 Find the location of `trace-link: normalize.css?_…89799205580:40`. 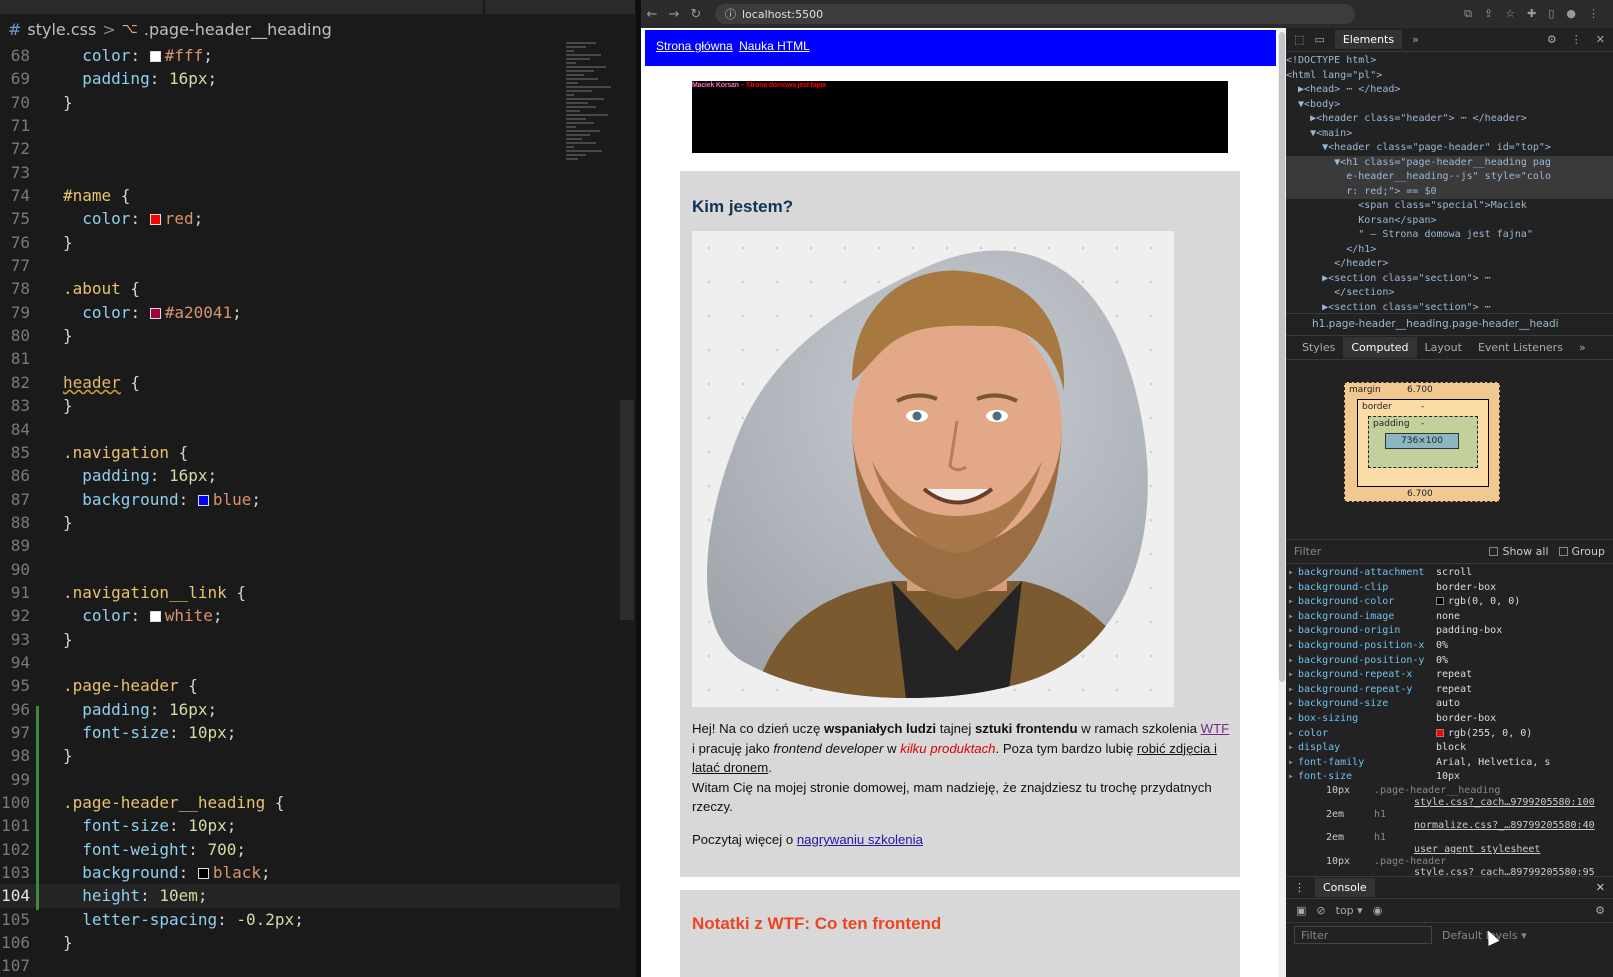

trace-link: normalize.css?_…89799205580:40 is located at coordinates (1460, 825).